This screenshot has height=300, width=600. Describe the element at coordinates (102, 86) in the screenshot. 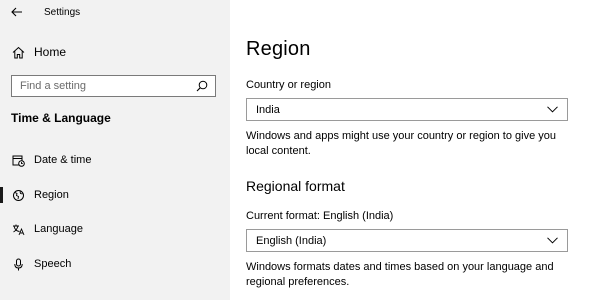

I see `search-input` at that location.